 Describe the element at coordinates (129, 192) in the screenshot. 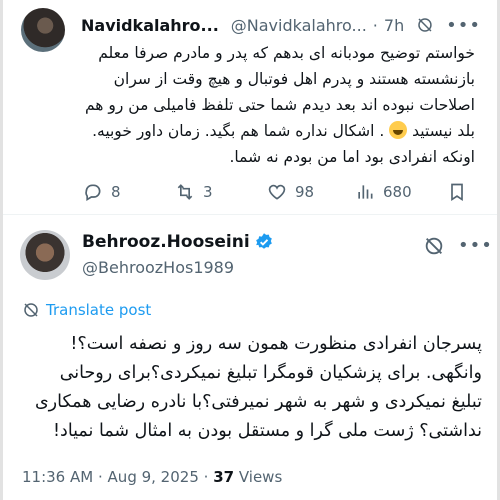

I see `reply-button: 8` at that location.